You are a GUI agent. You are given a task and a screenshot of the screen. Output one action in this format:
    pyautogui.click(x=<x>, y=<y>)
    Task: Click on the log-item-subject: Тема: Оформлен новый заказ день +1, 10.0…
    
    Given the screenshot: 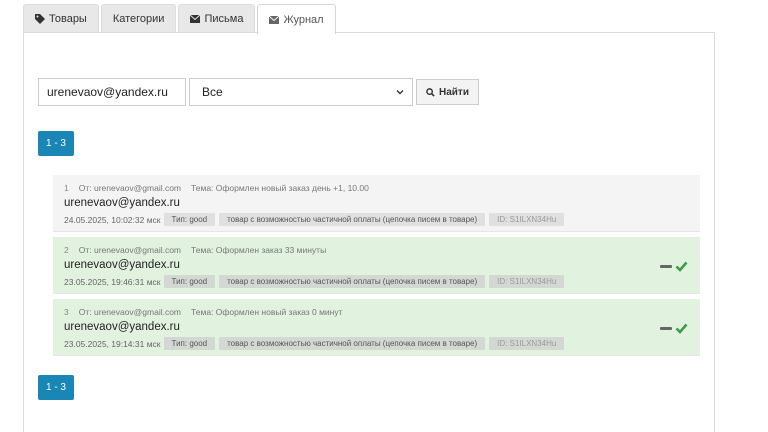 What is the action you would take?
    pyautogui.click(x=280, y=188)
    